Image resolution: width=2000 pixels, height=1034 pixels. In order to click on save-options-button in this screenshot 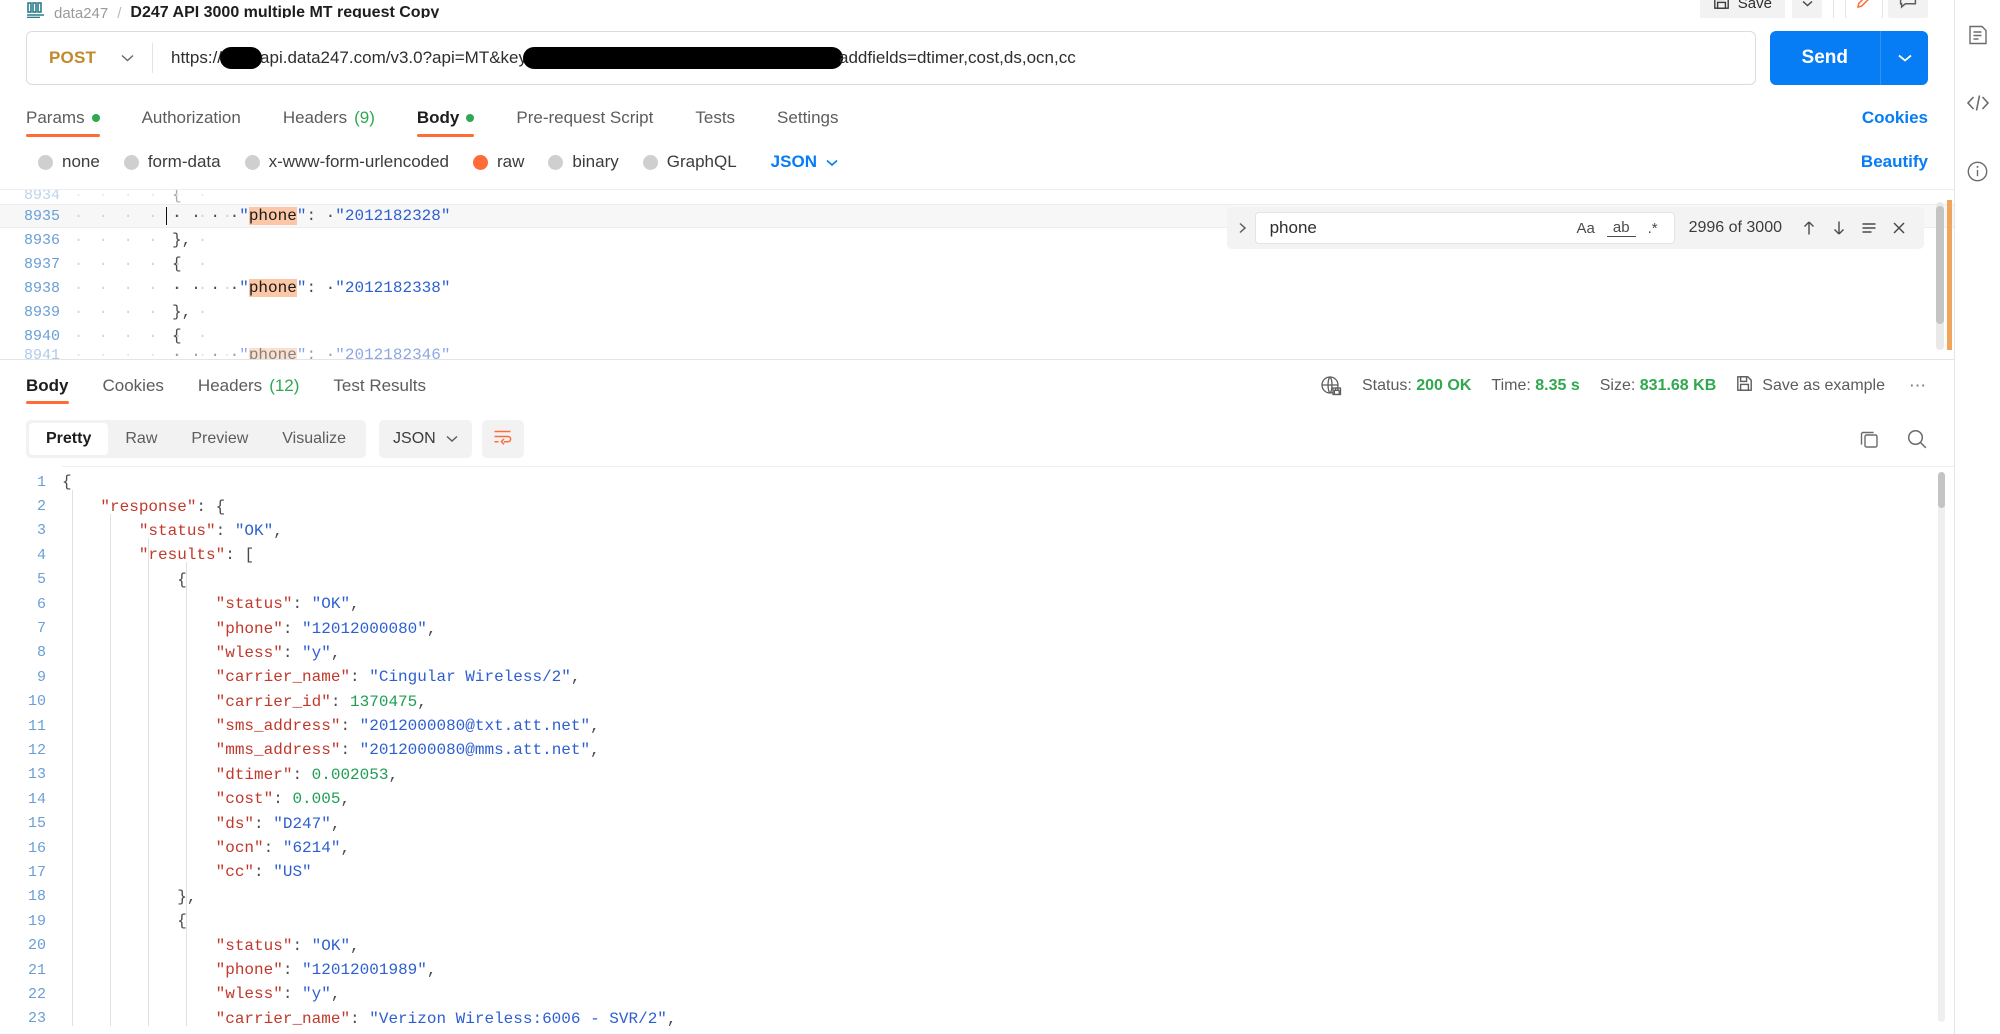, I will do `click(1807, 9)`.